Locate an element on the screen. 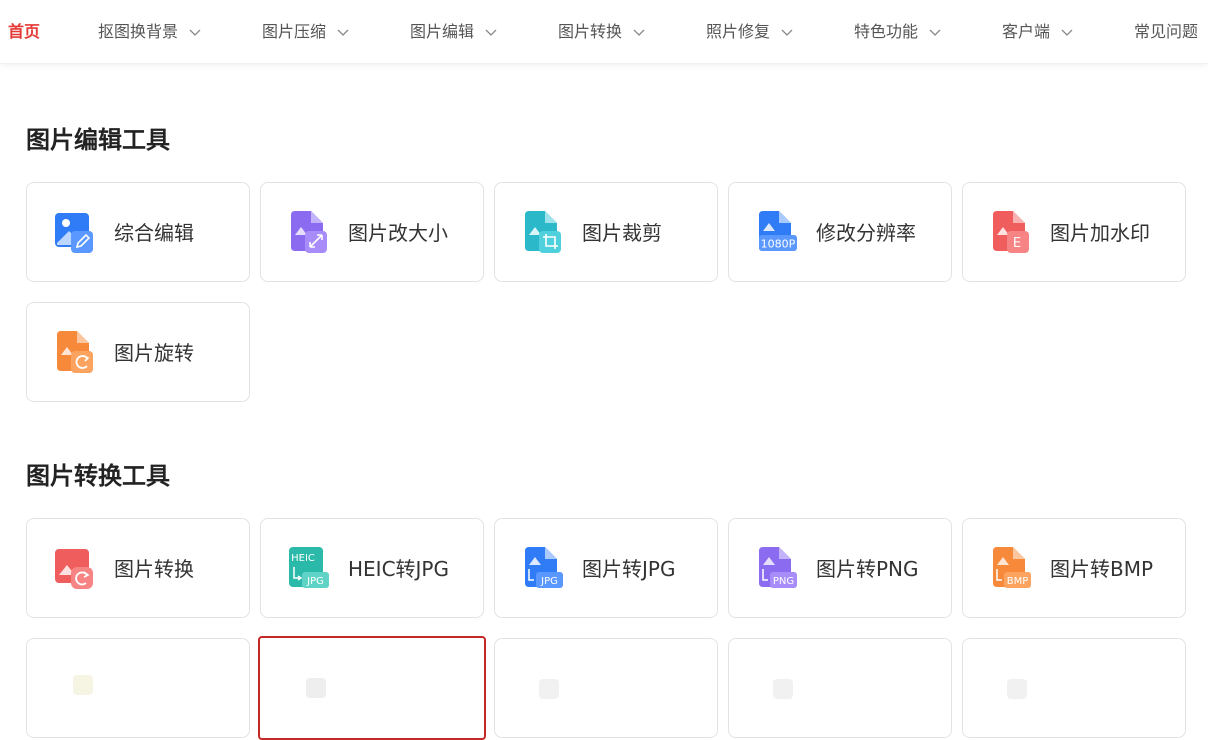 The height and width of the screenshot is (740, 1208). image-convert-icon is located at coordinates (75, 568).